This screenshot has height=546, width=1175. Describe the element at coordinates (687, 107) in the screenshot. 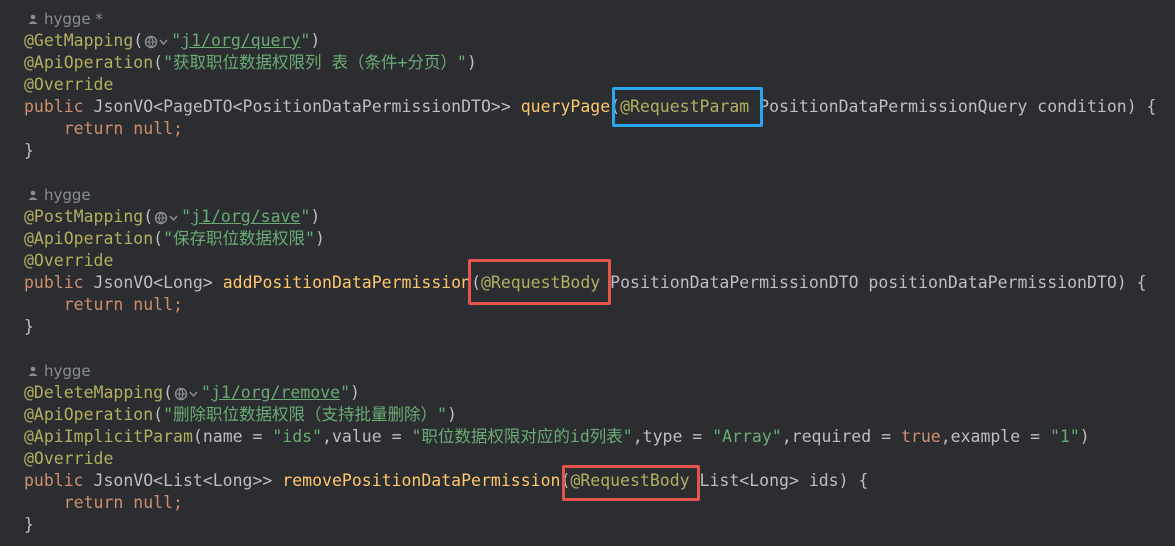

I see `highlight-box-request-param` at that location.